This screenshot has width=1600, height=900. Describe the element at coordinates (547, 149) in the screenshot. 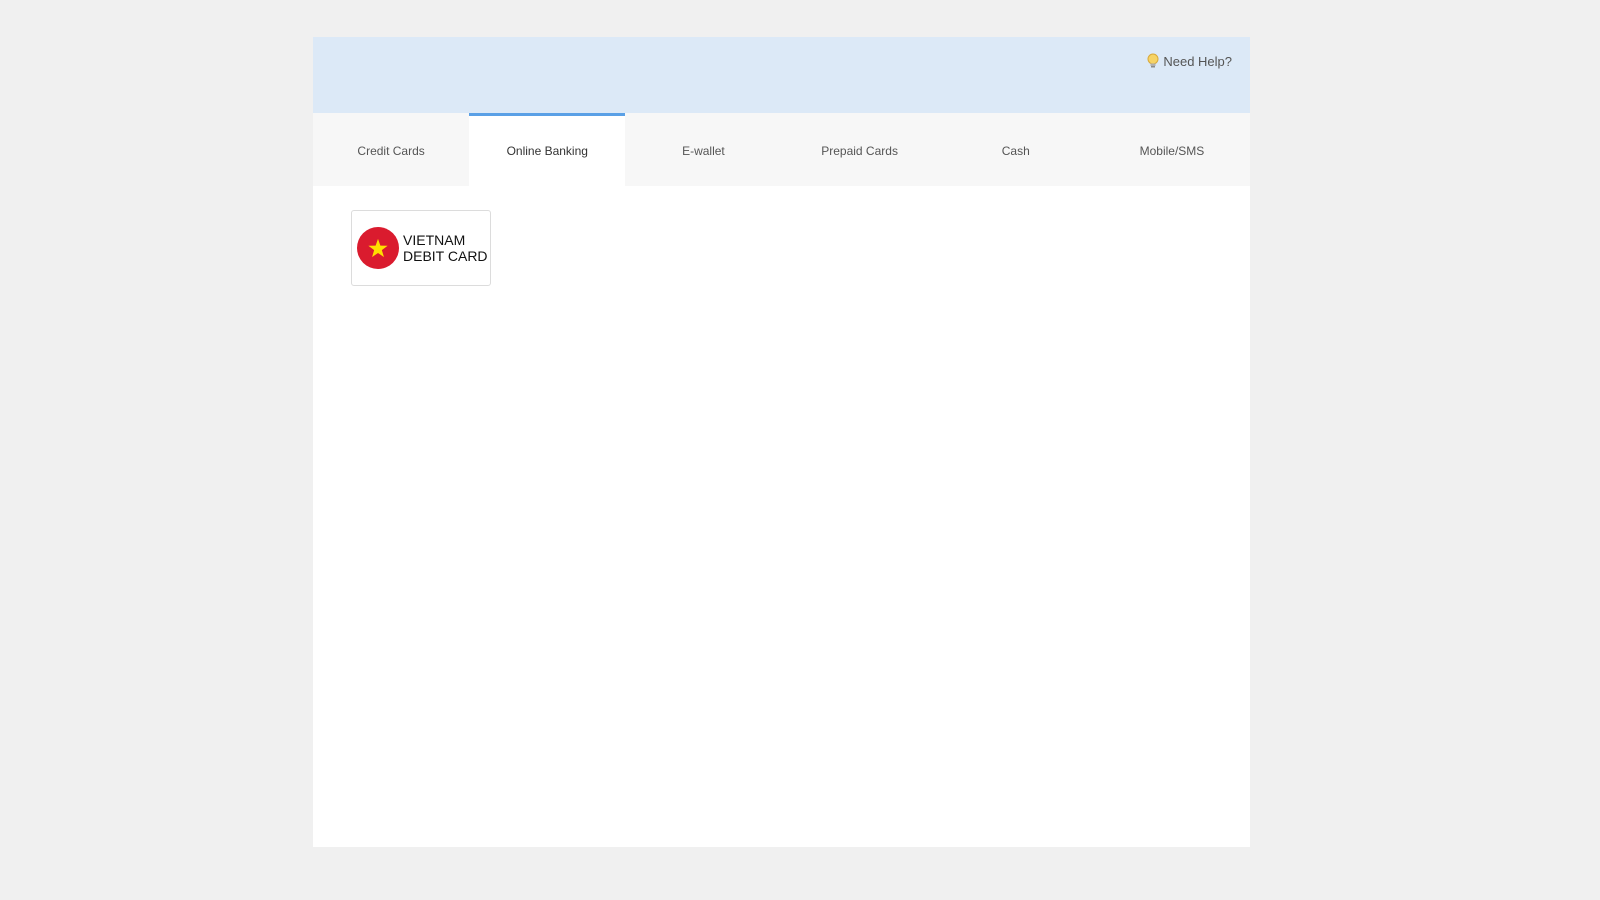

I see `tab-online-banking: Online Banking` at that location.